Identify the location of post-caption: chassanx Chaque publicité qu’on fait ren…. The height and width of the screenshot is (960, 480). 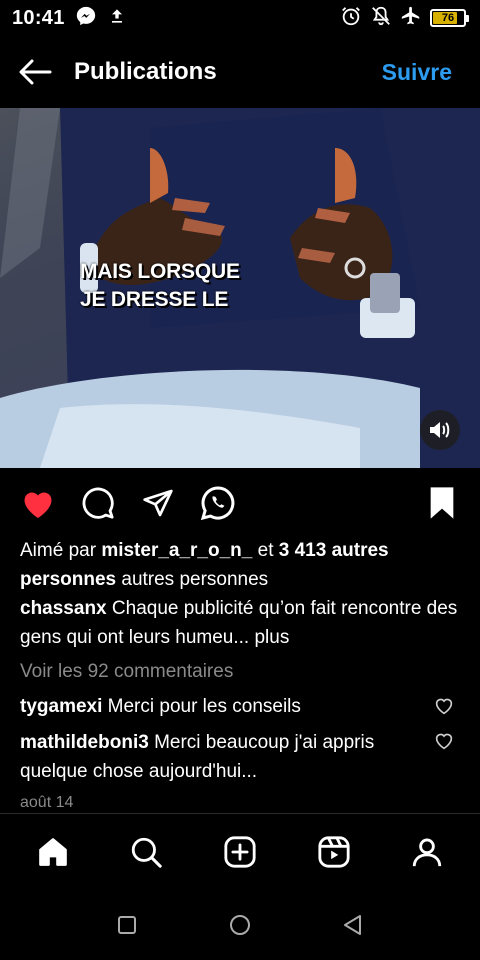
(240, 623).